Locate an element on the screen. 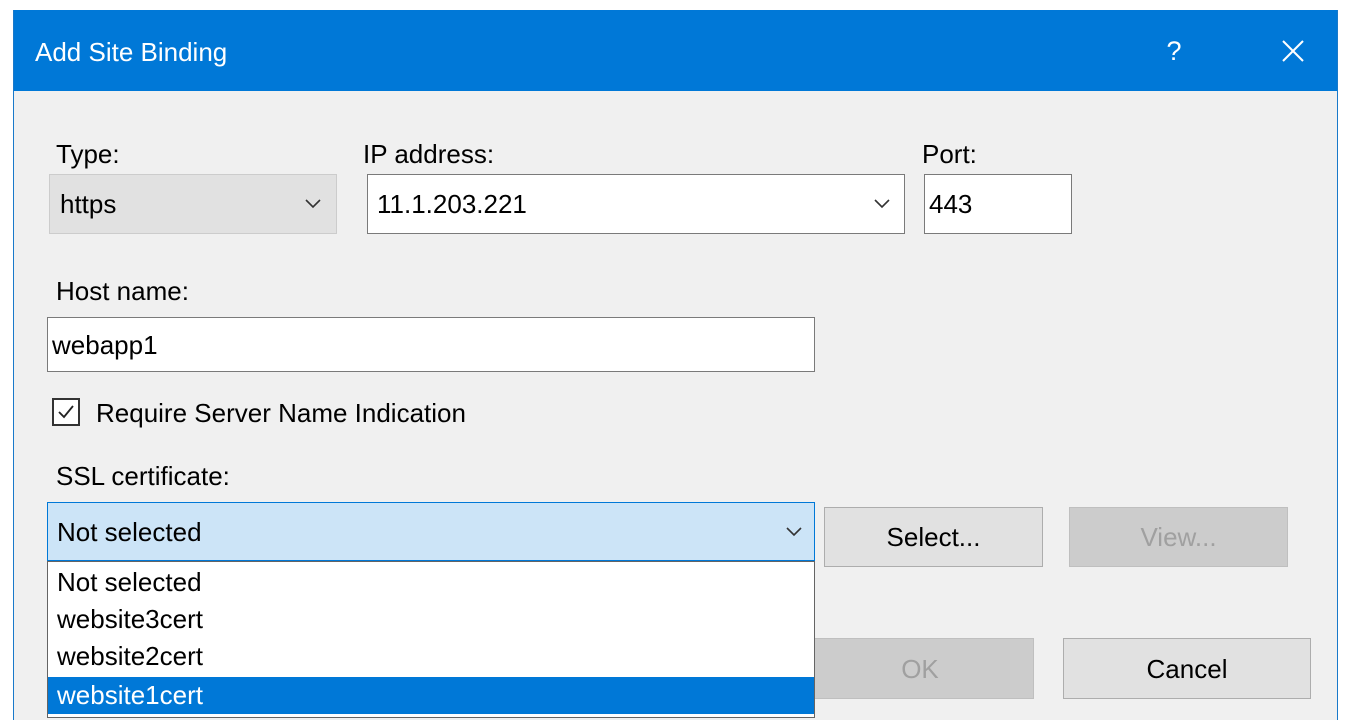 The height and width of the screenshot is (720, 1351). type-select: https is located at coordinates (193, 204).